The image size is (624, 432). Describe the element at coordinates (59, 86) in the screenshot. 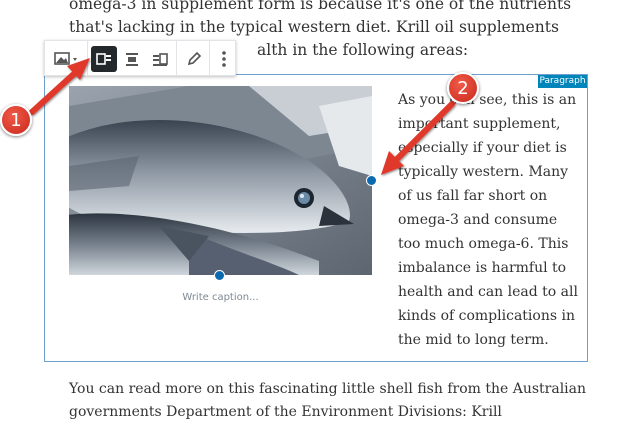

I see `arrow-to-toolbar` at that location.